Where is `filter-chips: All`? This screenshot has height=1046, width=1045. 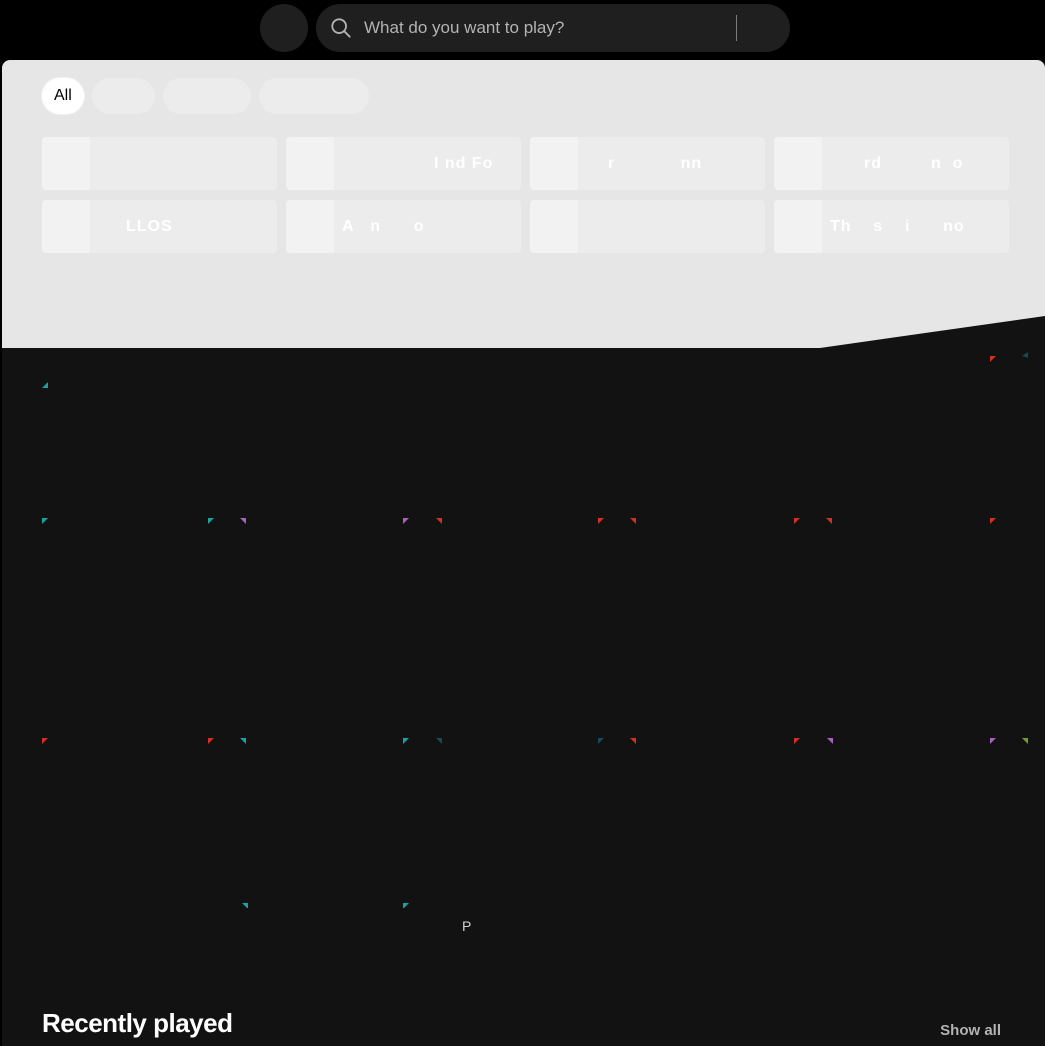 filter-chips: All is located at coordinates (205, 96).